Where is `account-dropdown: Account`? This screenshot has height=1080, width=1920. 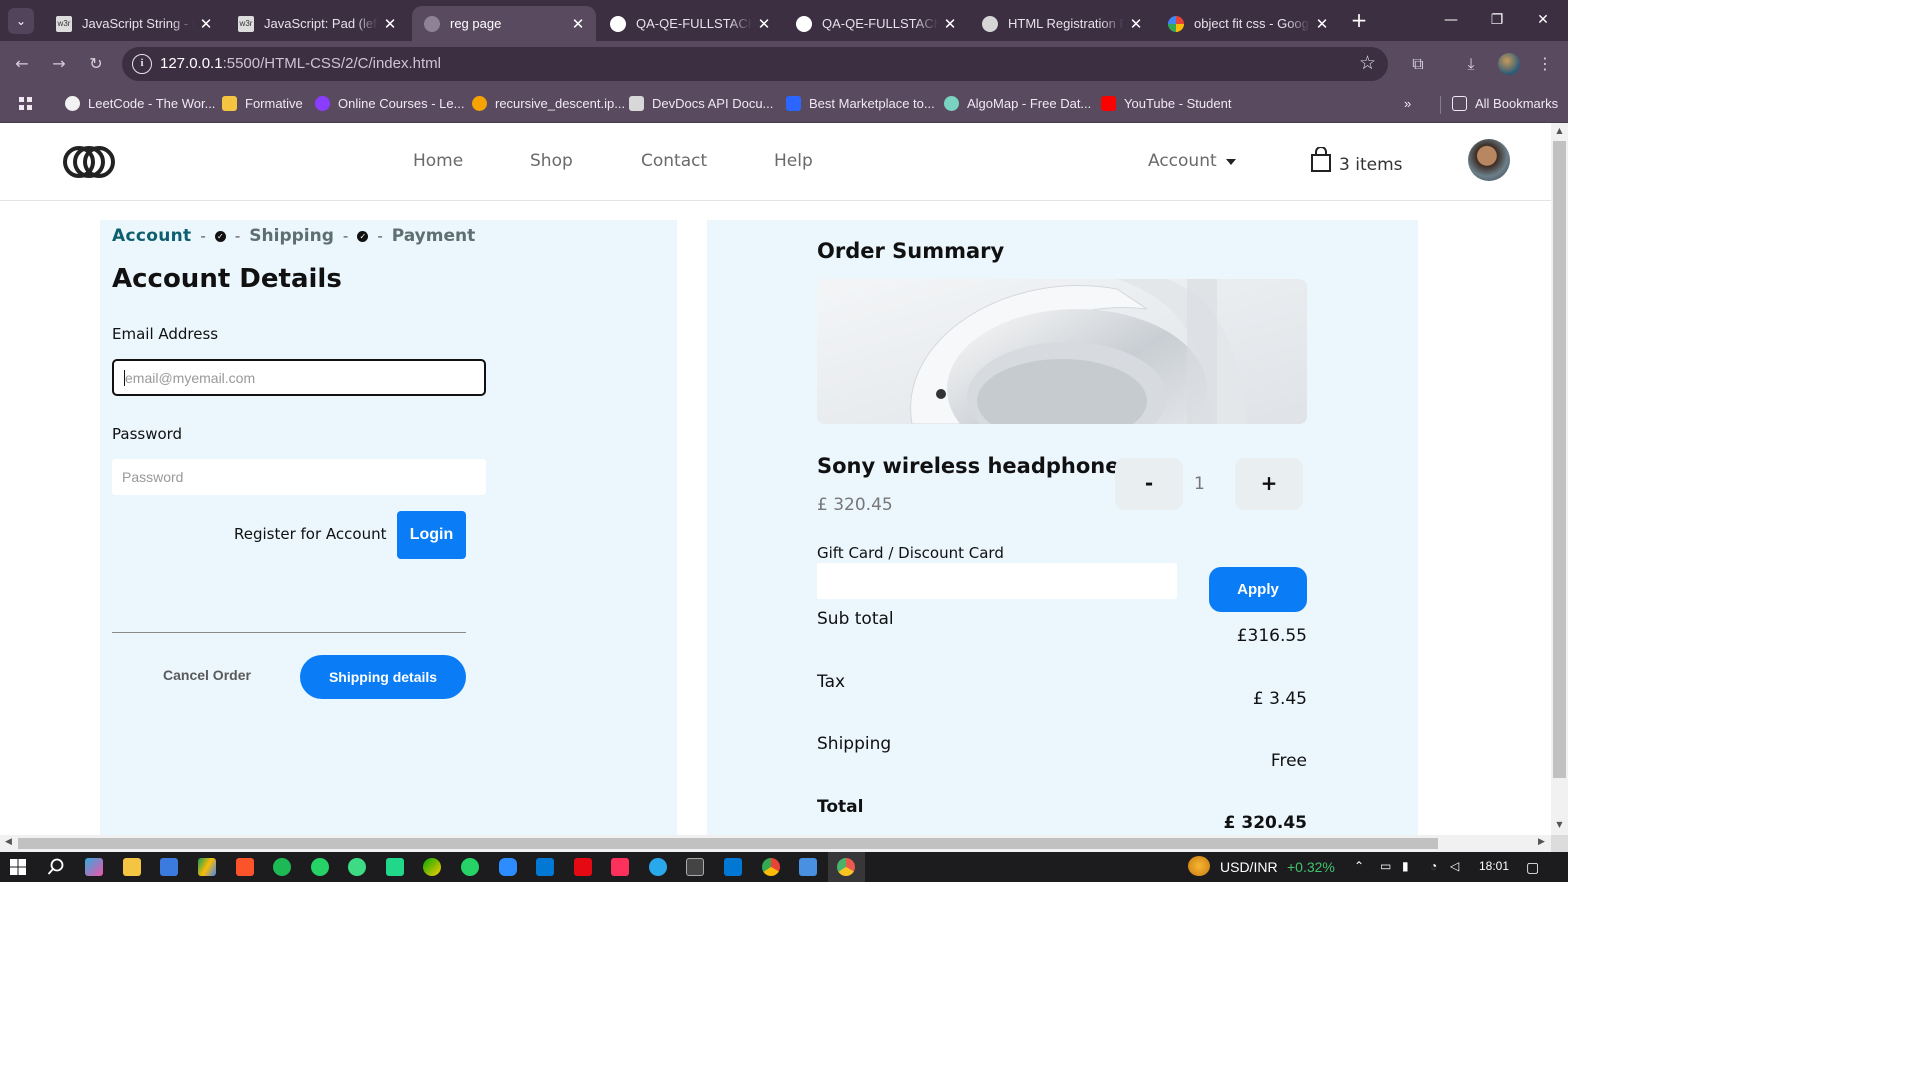 account-dropdown: Account is located at coordinates (1182, 161).